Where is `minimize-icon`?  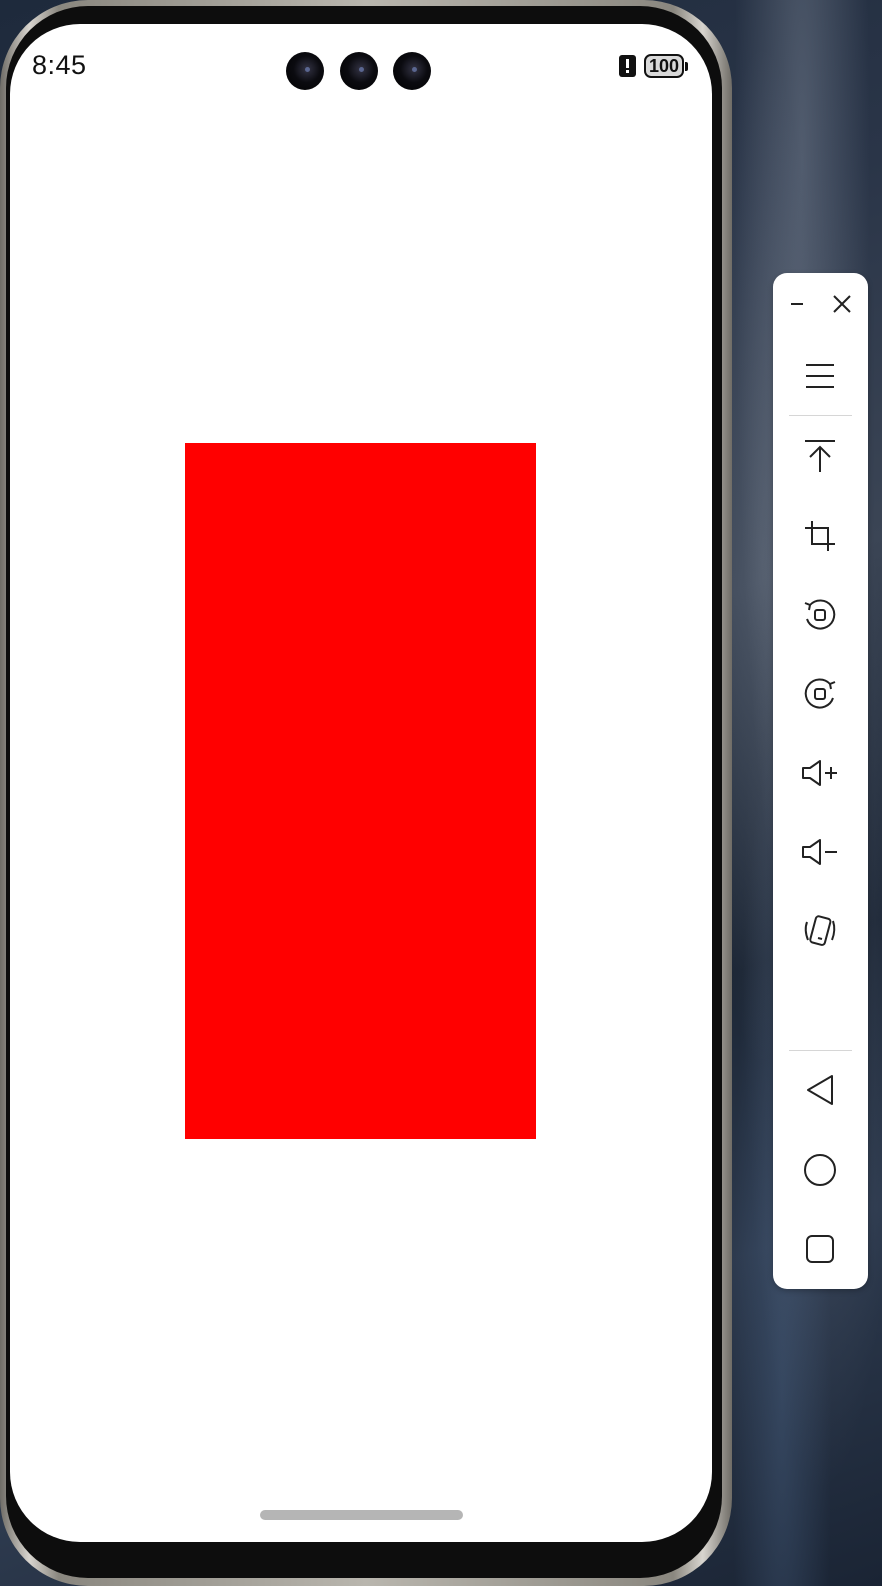 minimize-icon is located at coordinates (797, 303).